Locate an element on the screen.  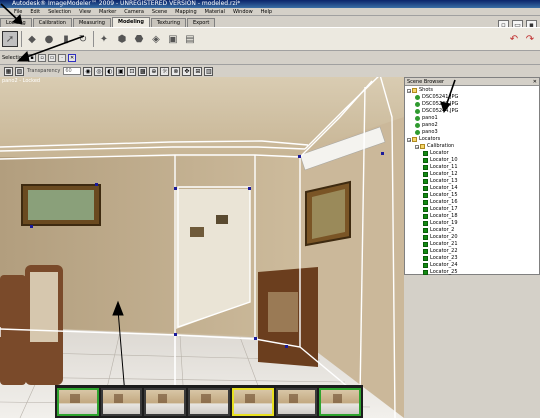
shot-filmstrip is located at coordinates (209, 401).